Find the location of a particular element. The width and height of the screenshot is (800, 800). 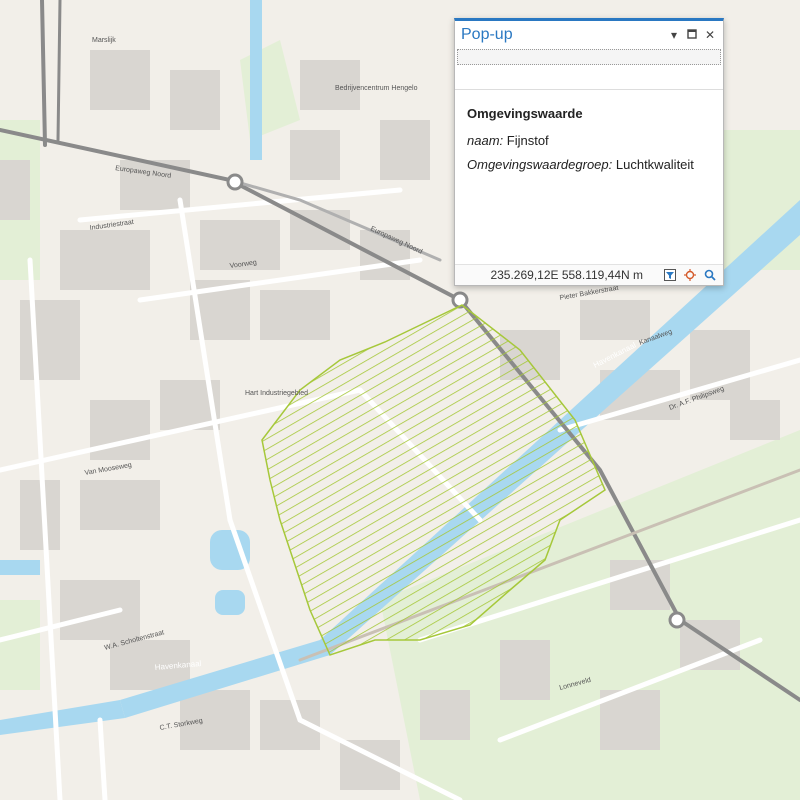

close-icon: ✕ is located at coordinates (710, 35).